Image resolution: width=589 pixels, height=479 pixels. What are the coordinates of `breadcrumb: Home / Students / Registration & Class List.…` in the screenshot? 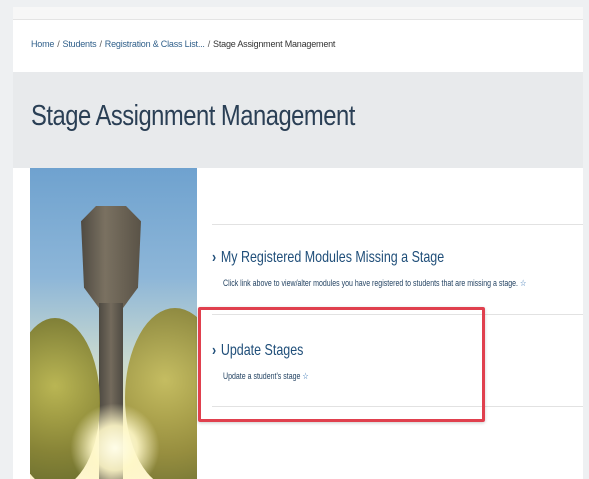 It's located at (183, 44).